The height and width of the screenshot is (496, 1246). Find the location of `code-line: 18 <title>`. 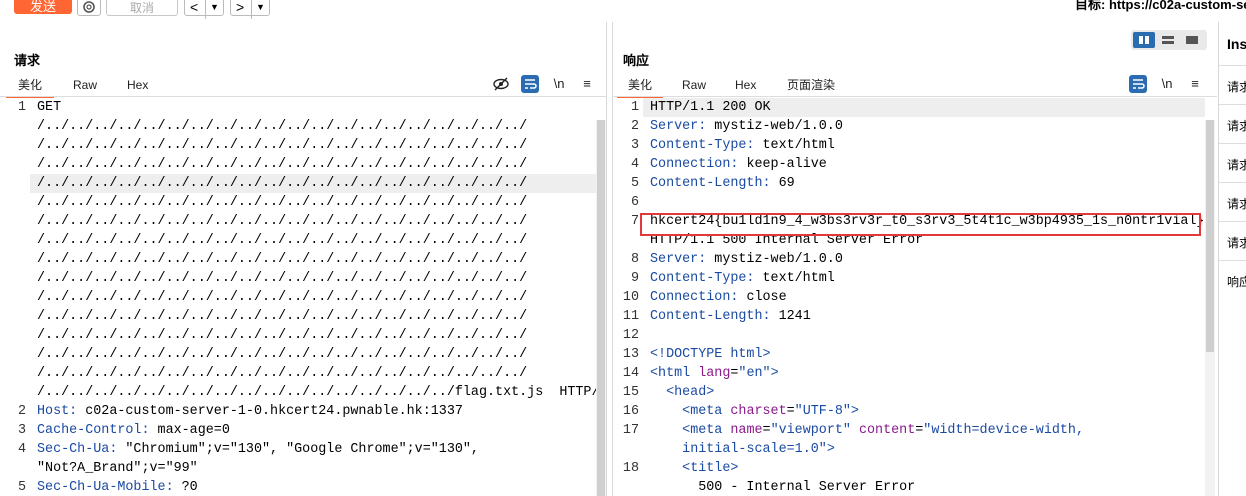

code-line: 18 <title> is located at coordinates (915, 468).